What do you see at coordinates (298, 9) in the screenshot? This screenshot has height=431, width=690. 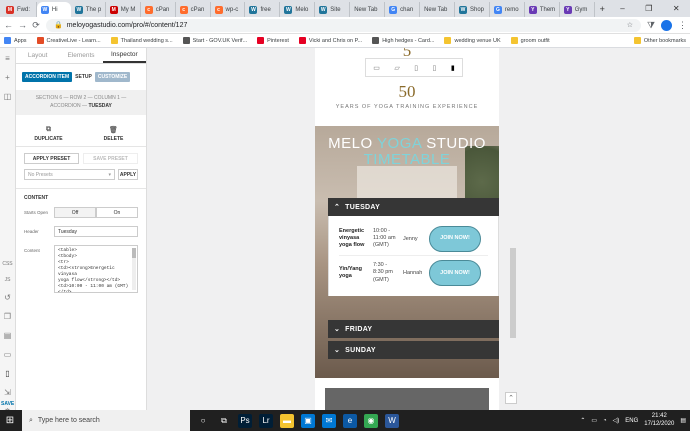 I see `browser-tab: W Melo` at bounding box center [298, 9].